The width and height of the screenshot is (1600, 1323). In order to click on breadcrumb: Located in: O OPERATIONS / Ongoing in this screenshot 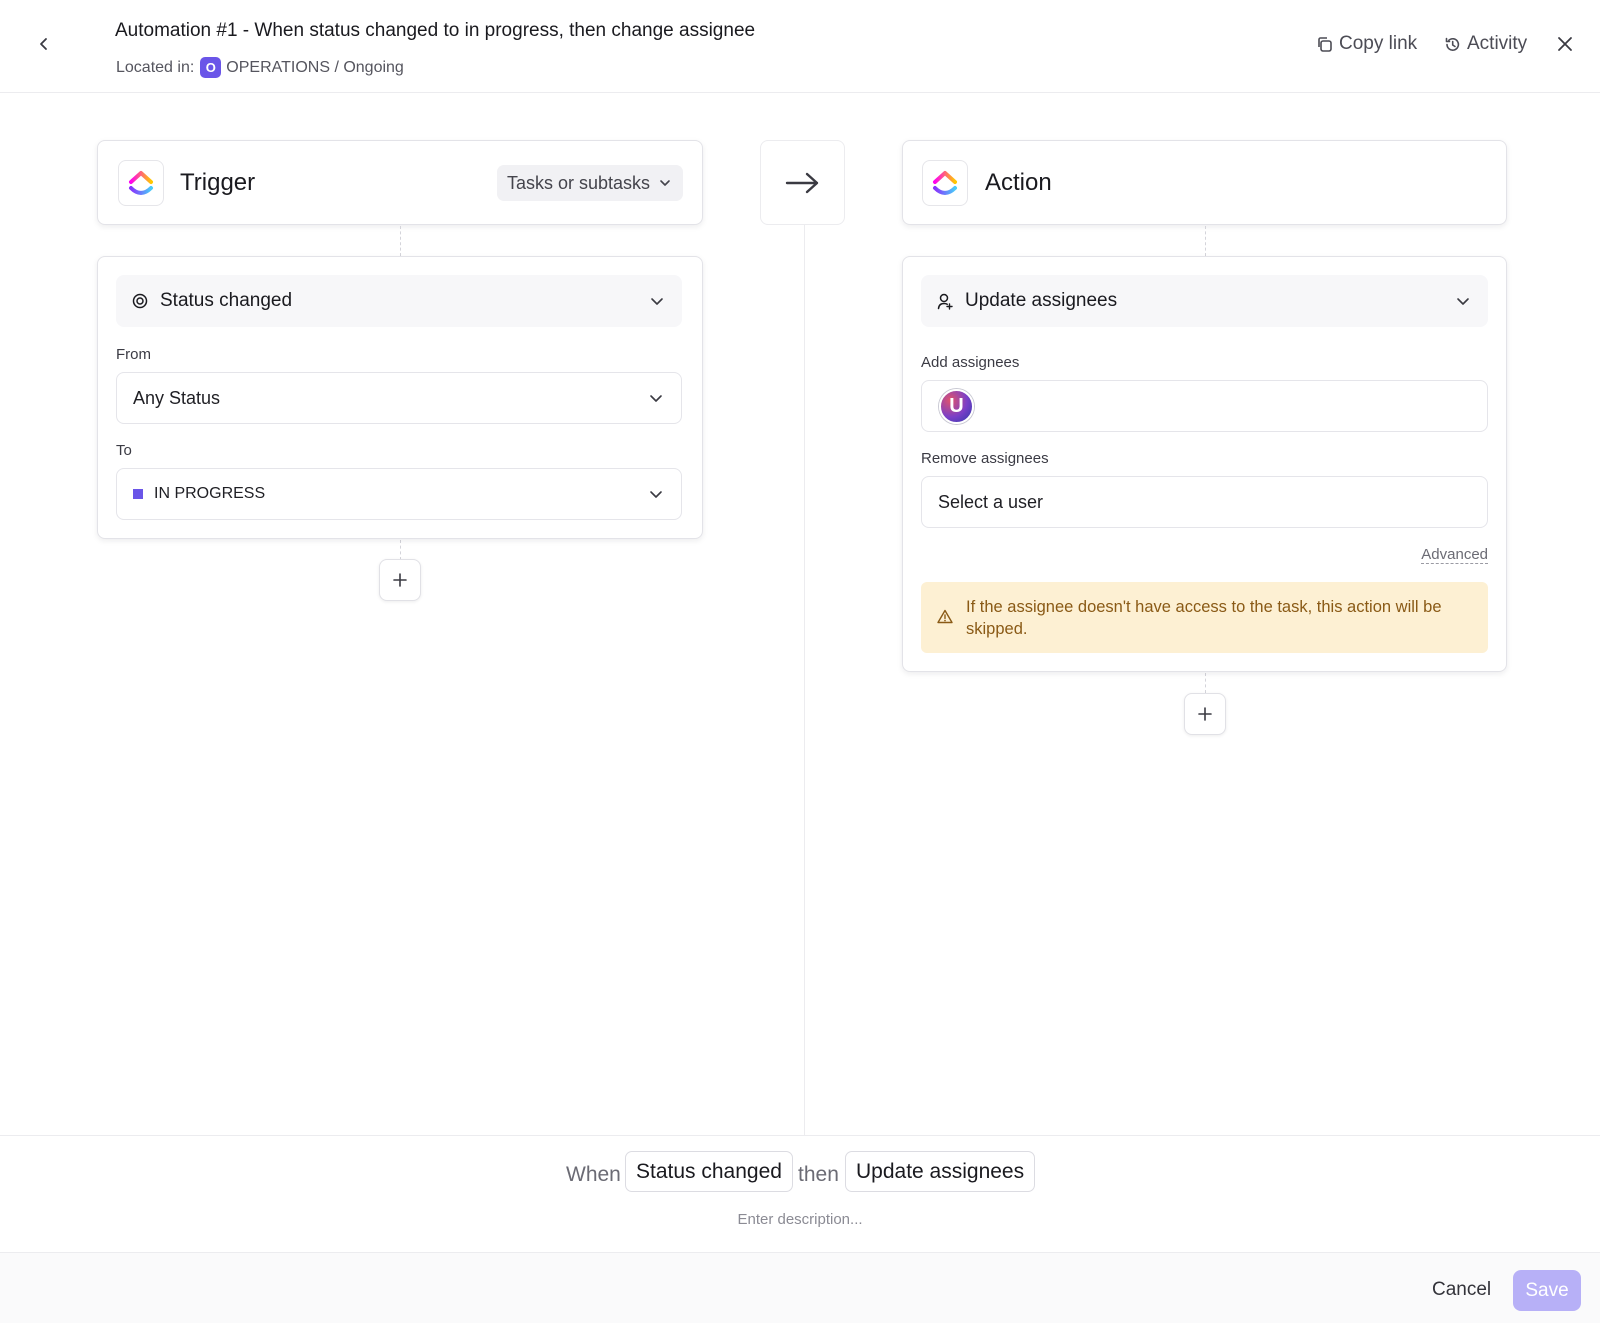, I will do `click(260, 67)`.